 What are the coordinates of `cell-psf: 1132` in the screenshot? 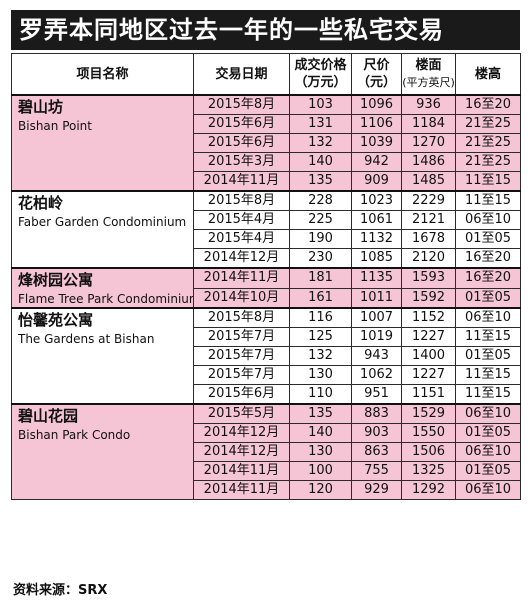 It's located at (376, 239).